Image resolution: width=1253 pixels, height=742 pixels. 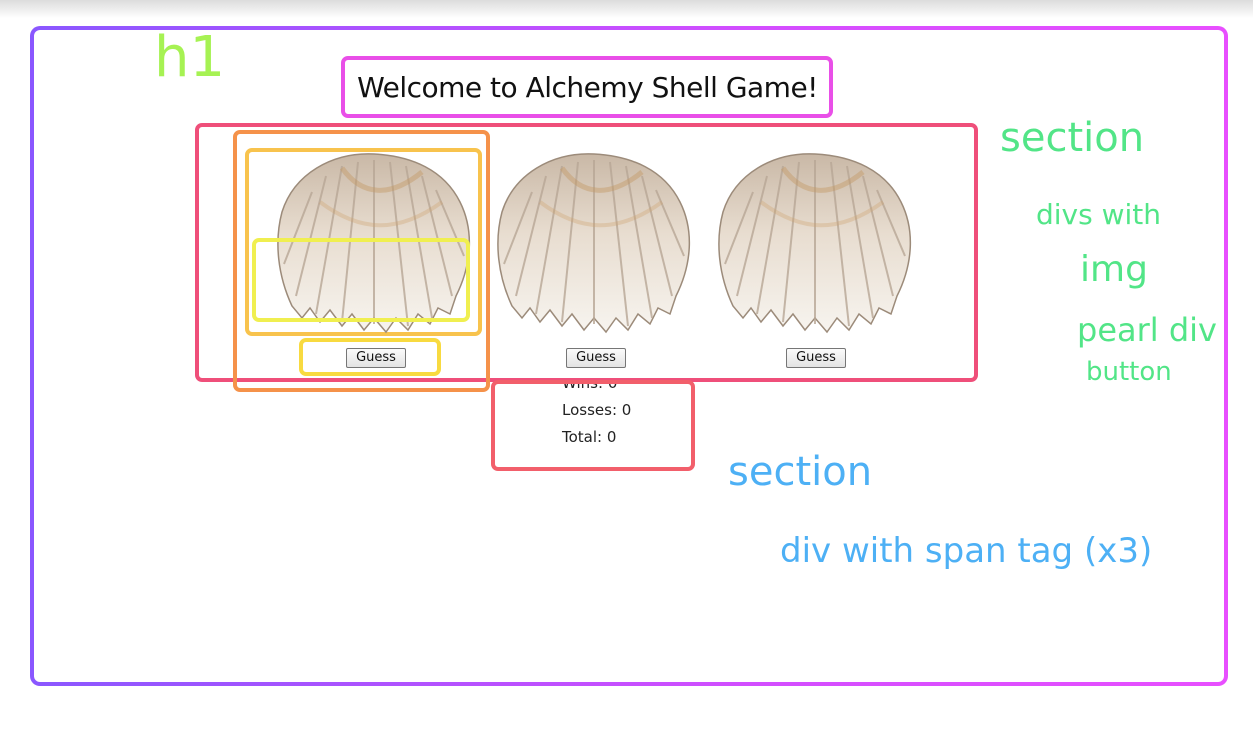 I want to click on stats-section-outline-box, so click(x=593, y=425).